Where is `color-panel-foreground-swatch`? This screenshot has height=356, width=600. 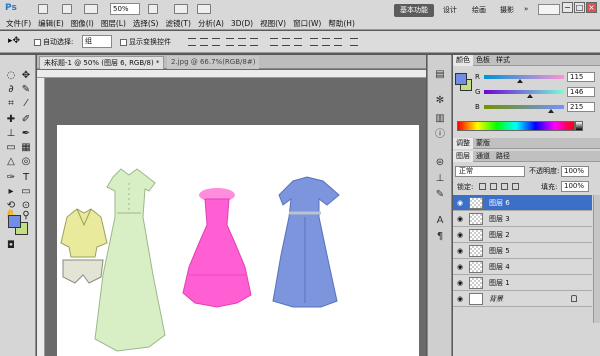 color-panel-foreground-swatch is located at coordinates (461, 79).